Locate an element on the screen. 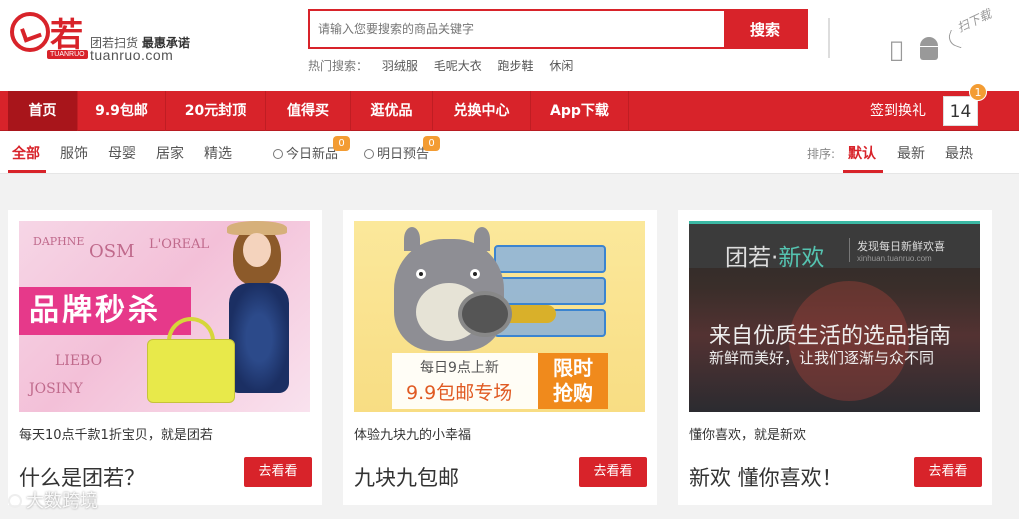 The width and height of the screenshot is (1019, 519). today-new-link: 今日新品 is located at coordinates (305, 152).